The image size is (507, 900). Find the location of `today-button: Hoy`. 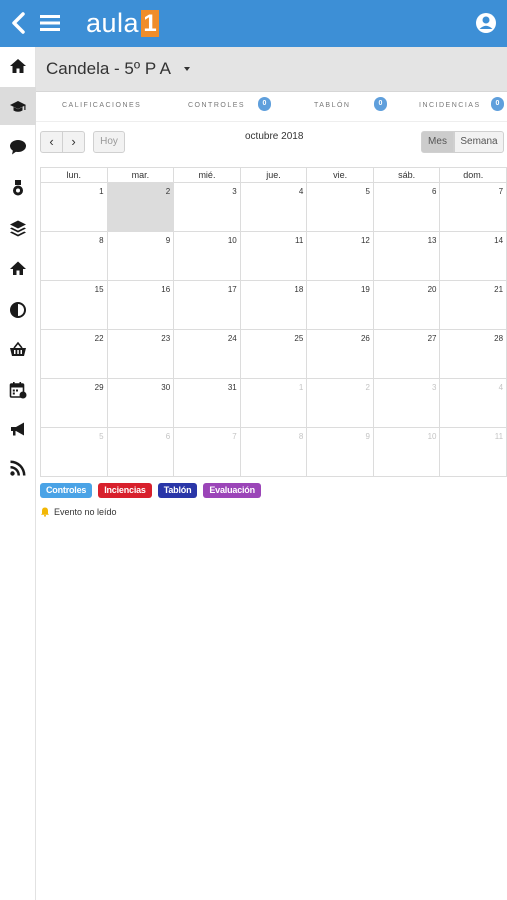

today-button: Hoy is located at coordinates (109, 142).